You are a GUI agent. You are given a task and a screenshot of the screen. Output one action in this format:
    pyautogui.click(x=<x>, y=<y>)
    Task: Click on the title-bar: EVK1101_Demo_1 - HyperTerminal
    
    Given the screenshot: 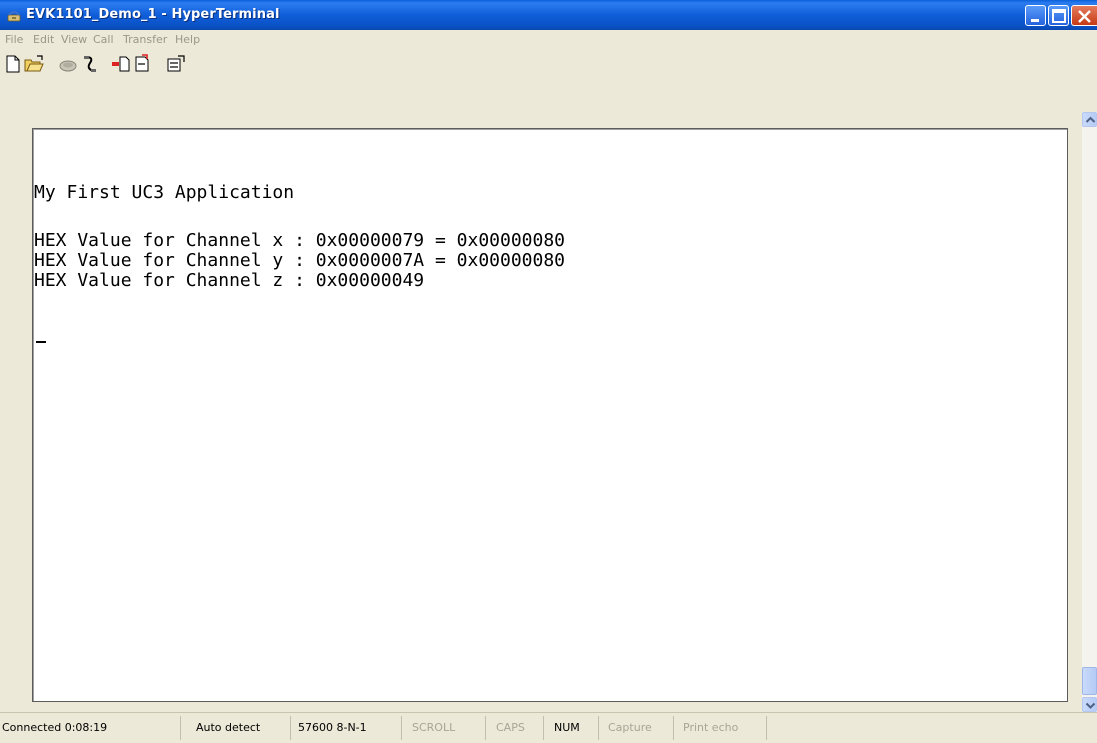 What is the action you would take?
    pyautogui.click(x=548, y=15)
    